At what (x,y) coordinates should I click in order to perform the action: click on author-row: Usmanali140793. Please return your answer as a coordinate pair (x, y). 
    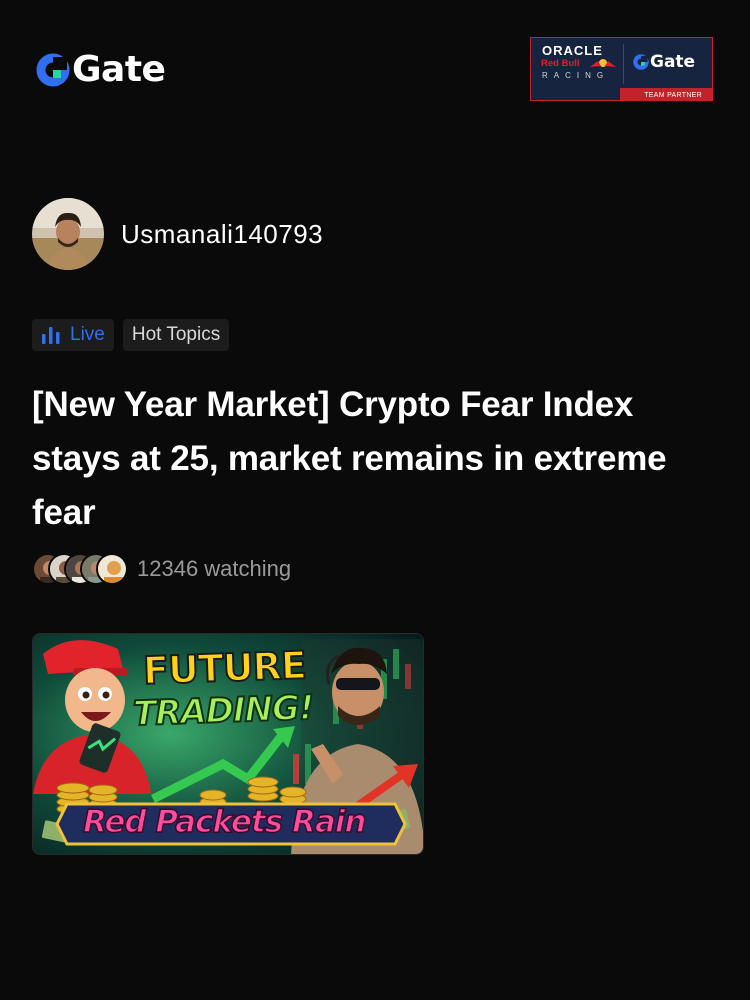
    Looking at the image, I should click on (177, 234).